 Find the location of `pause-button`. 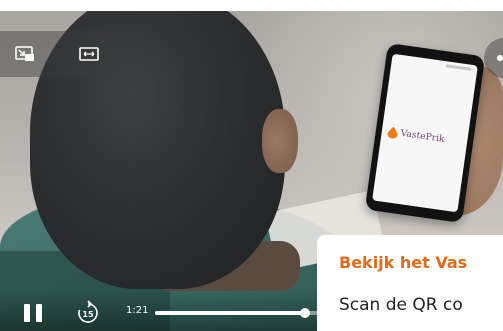

pause-button is located at coordinates (33, 313).